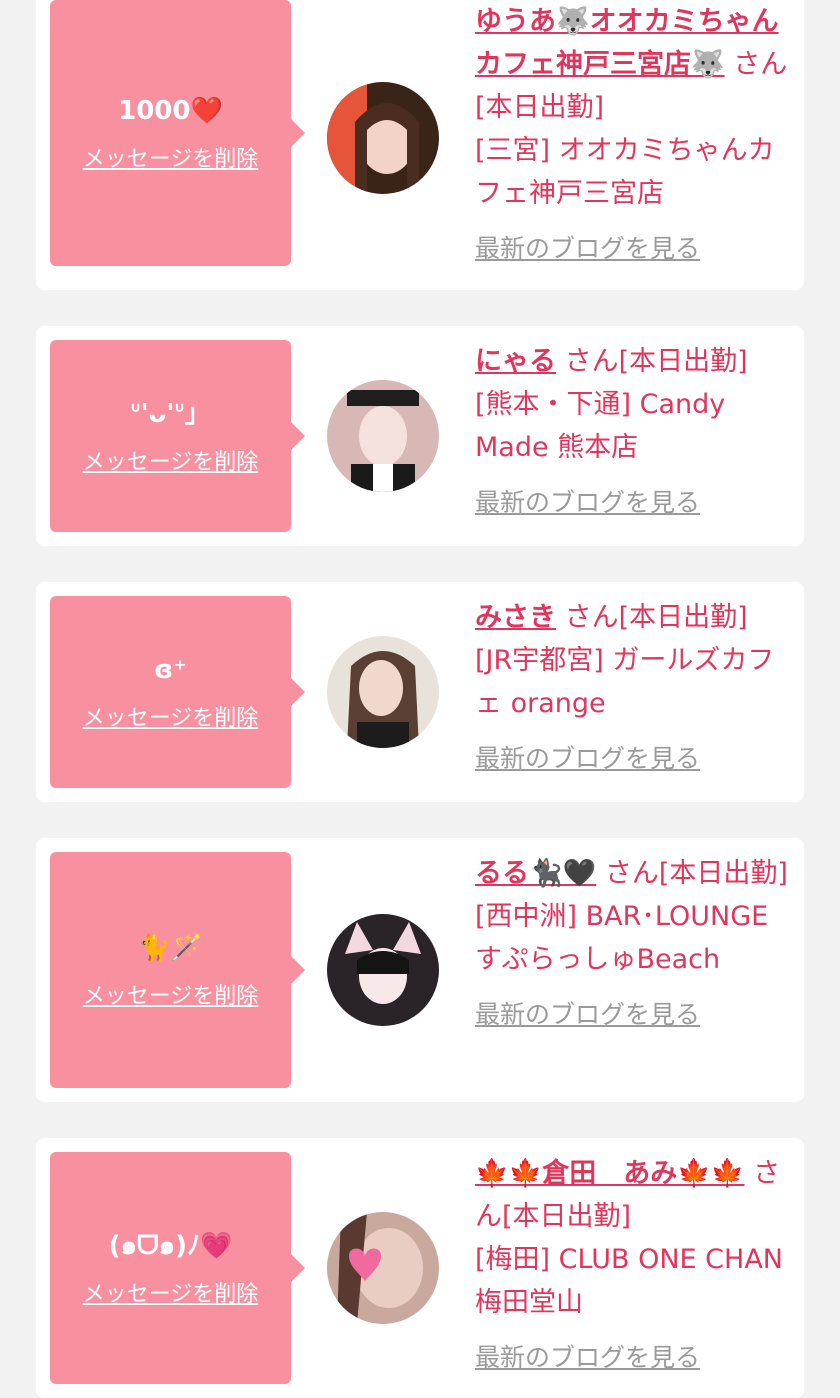 Image resolution: width=840 pixels, height=1398 pixels. What do you see at coordinates (177, 133) in the screenshot?
I see `message-bubble: 1000❤️ メッセージを削除` at bounding box center [177, 133].